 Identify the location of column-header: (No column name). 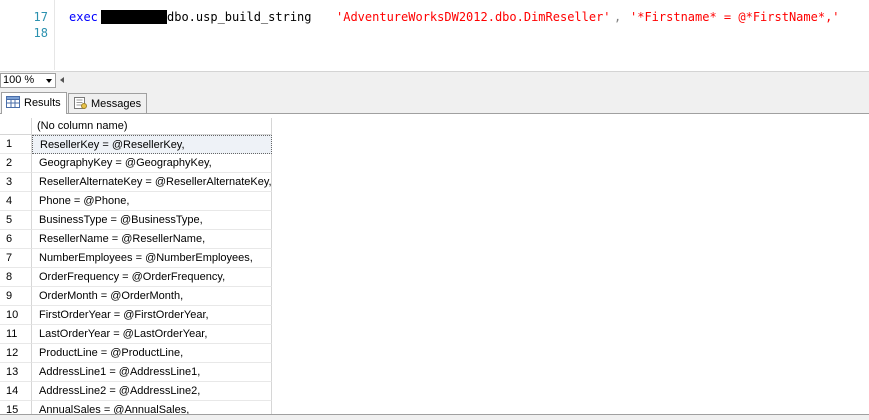
(152, 126).